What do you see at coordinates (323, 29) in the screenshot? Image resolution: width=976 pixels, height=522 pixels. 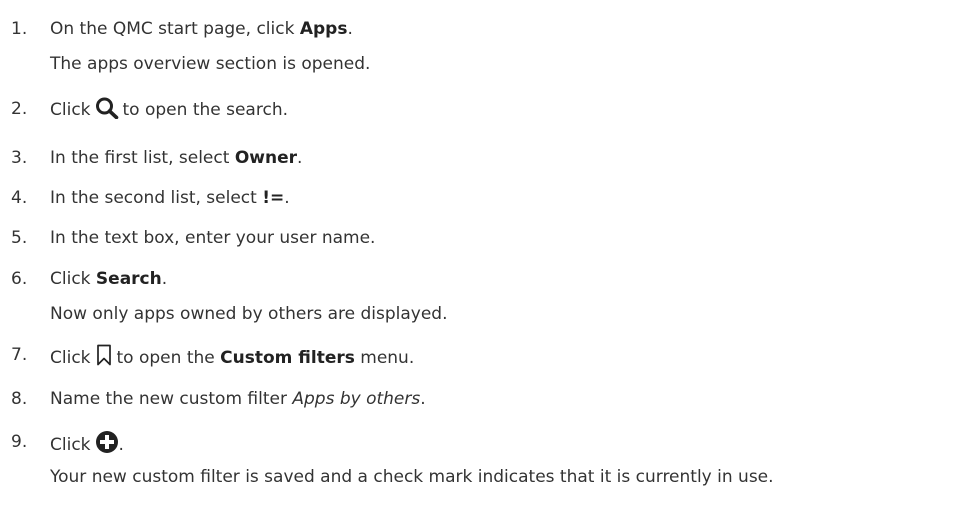 I see `ui-term: Apps` at bounding box center [323, 29].